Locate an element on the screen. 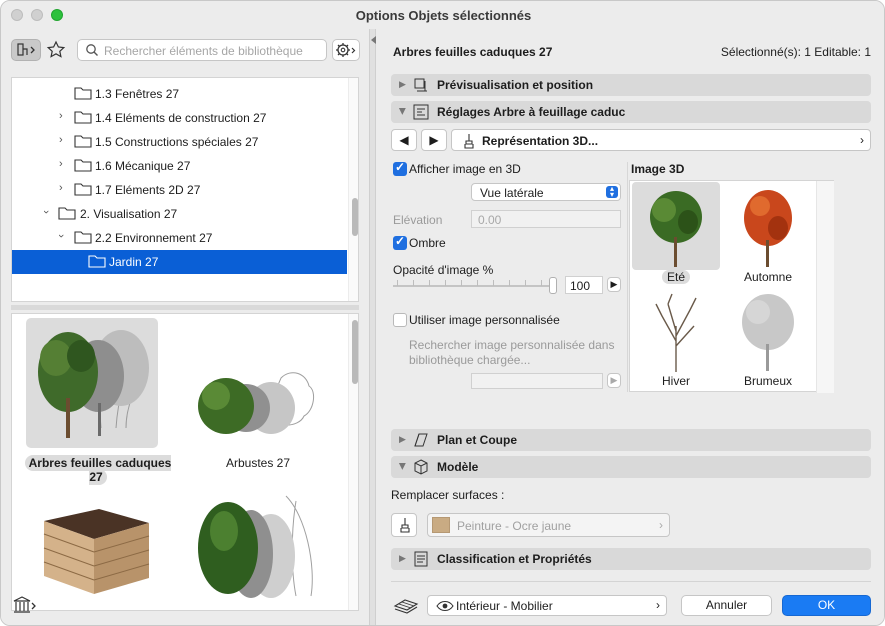 Image resolution: width=885 pixels, height=626 pixels. opacity-value: 100 is located at coordinates (580, 286).